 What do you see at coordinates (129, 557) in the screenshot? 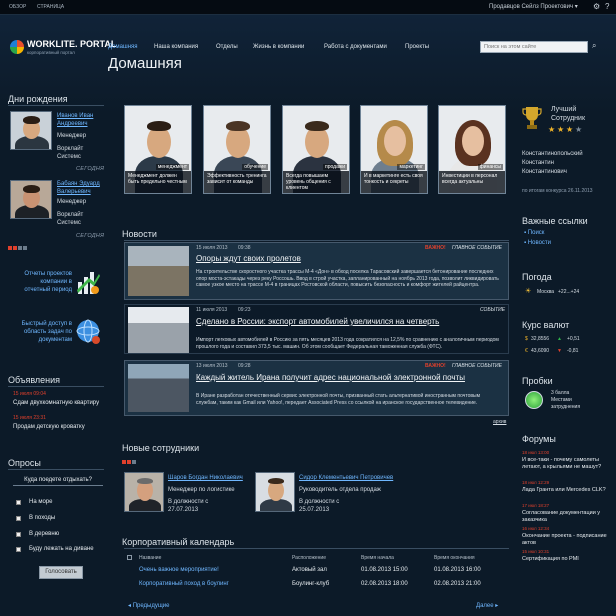
I see `select-all-checkbox` at bounding box center [129, 557].